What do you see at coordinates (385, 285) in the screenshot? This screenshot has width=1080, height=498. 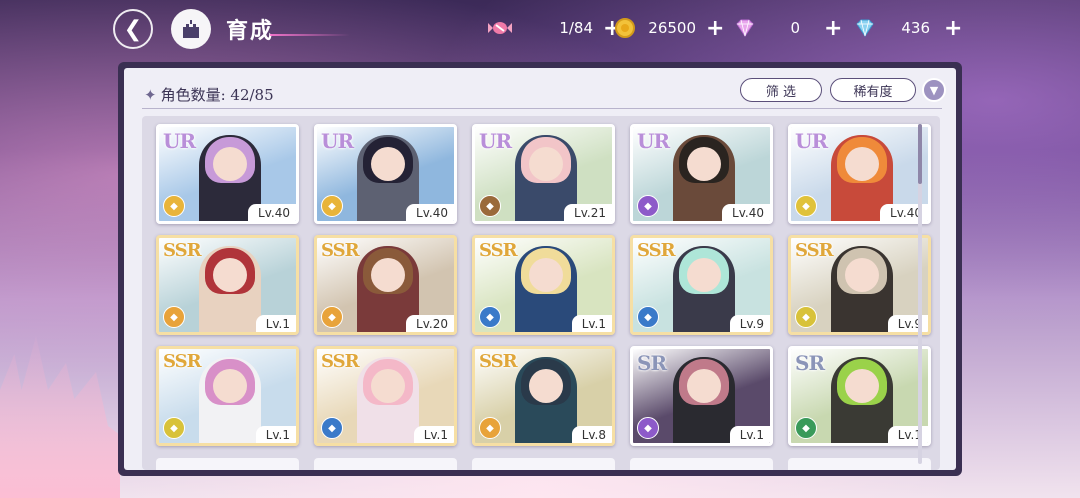 I see `character-card: SSR ◆ Lv.20` at bounding box center [385, 285].